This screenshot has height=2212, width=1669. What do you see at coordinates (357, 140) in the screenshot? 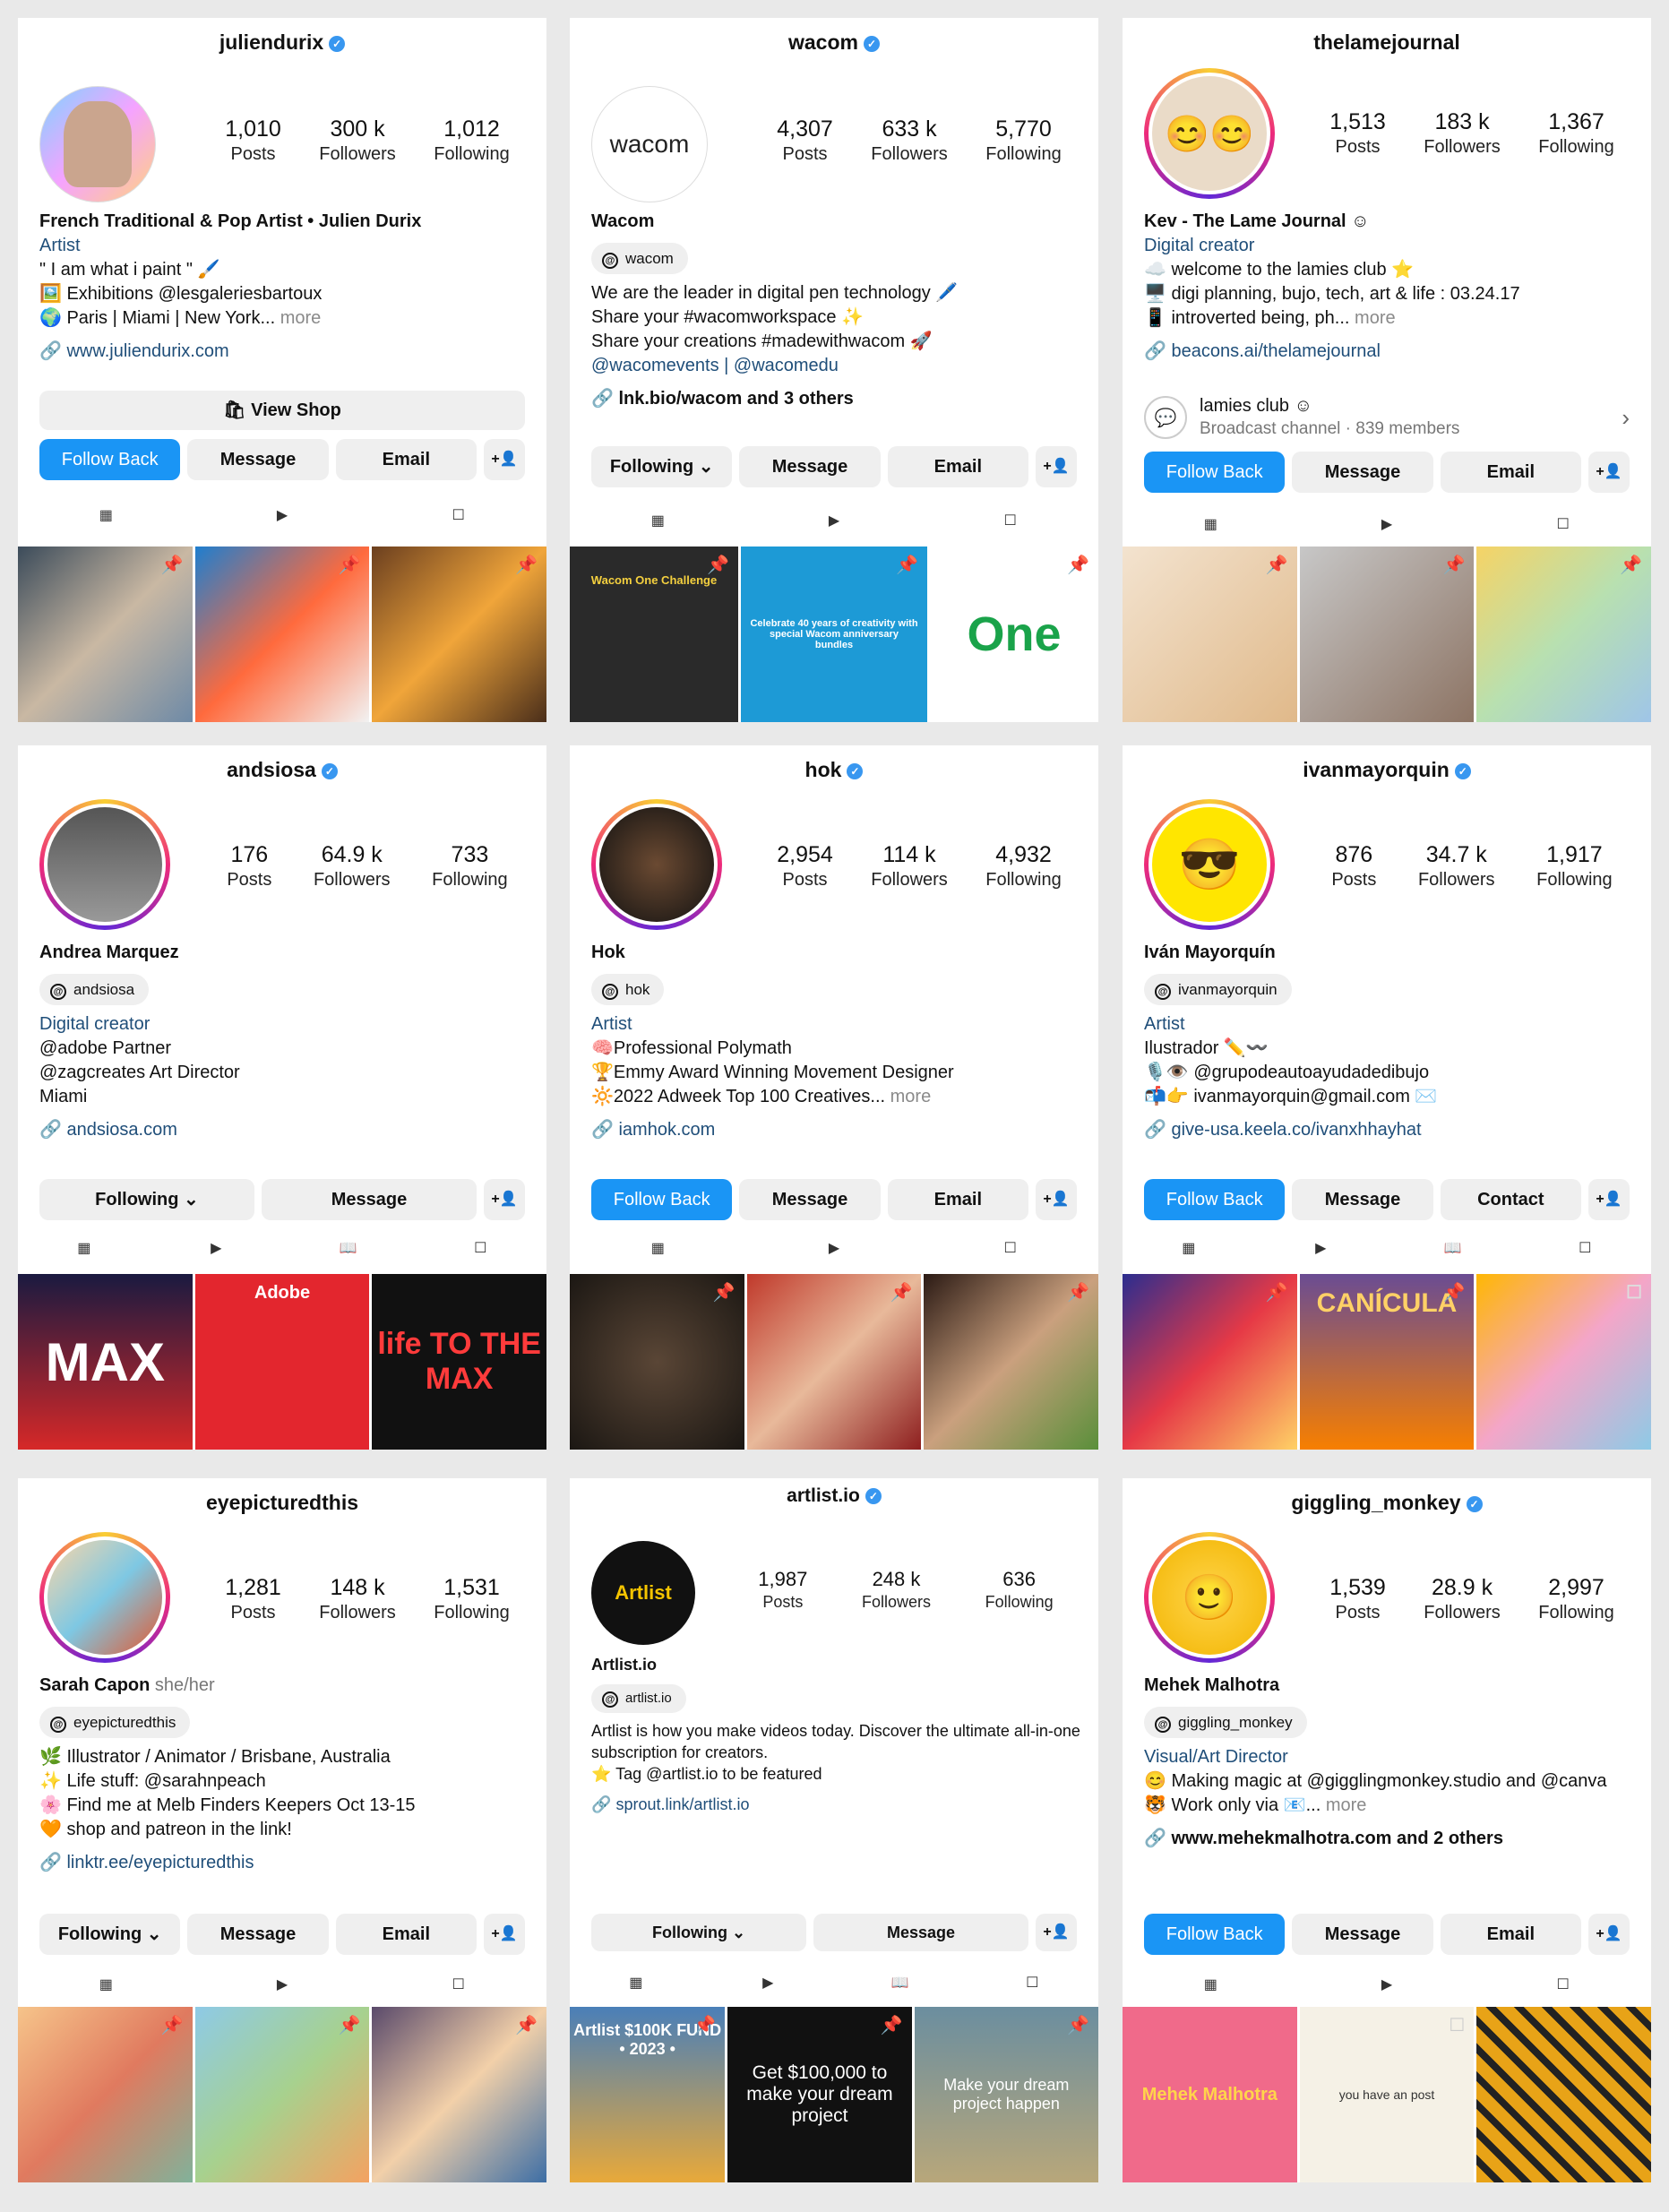
I see `followers-stat: 300 k Followers` at bounding box center [357, 140].